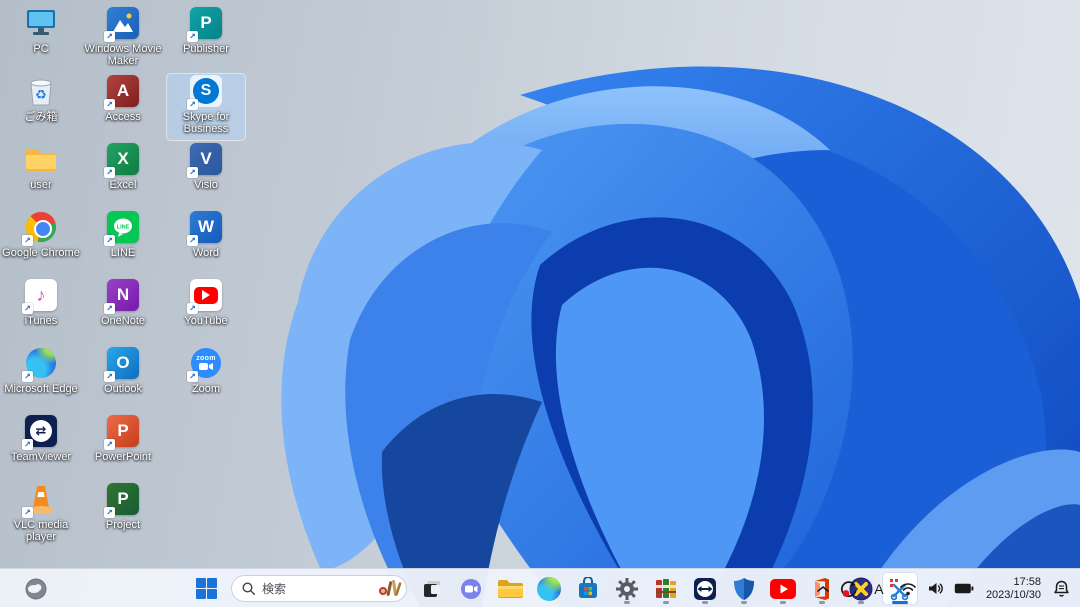  I want to click on taskbar: 検索 A 17:58 2023/10/30, so click(540, 587).